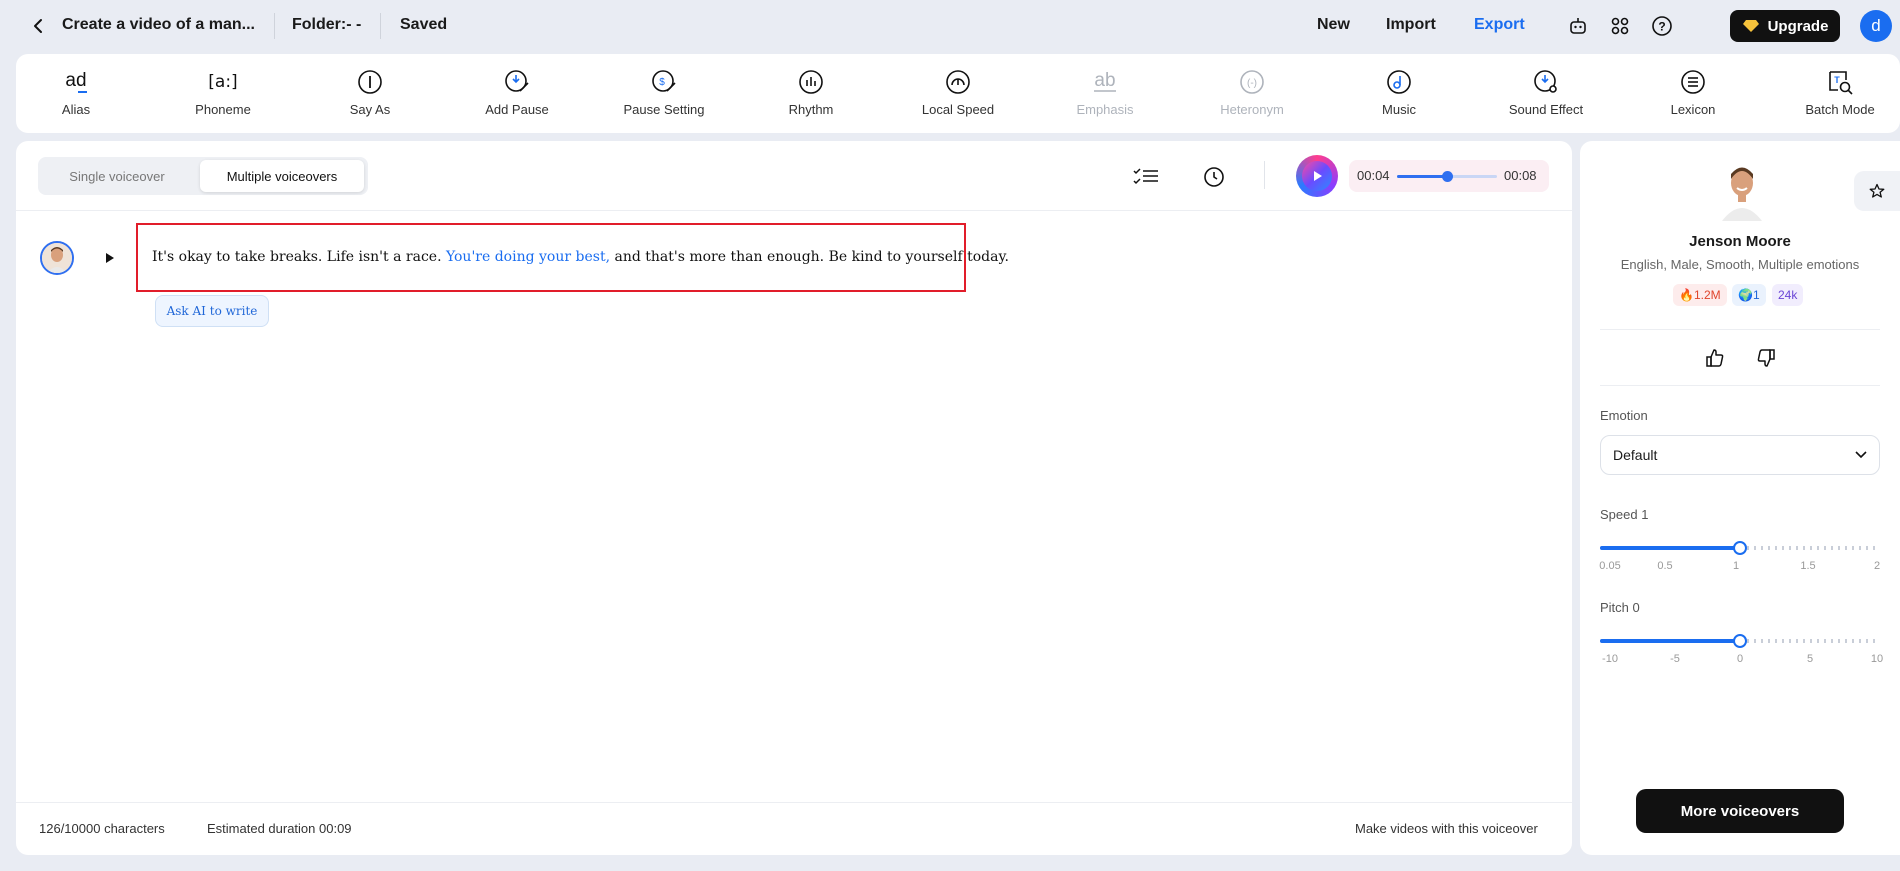 Image resolution: width=1900 pixels, height=871 pixels. I want to click on tool-label: Add Pause, so click(517, 109).